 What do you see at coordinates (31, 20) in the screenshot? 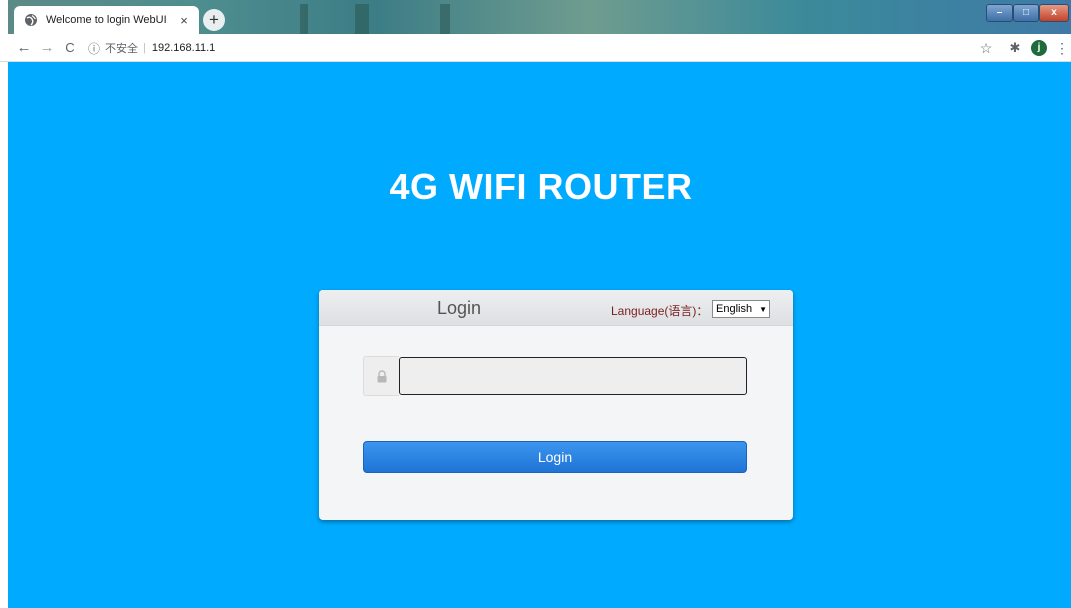
I see `globe-icon` at bounding box center [31, 20].